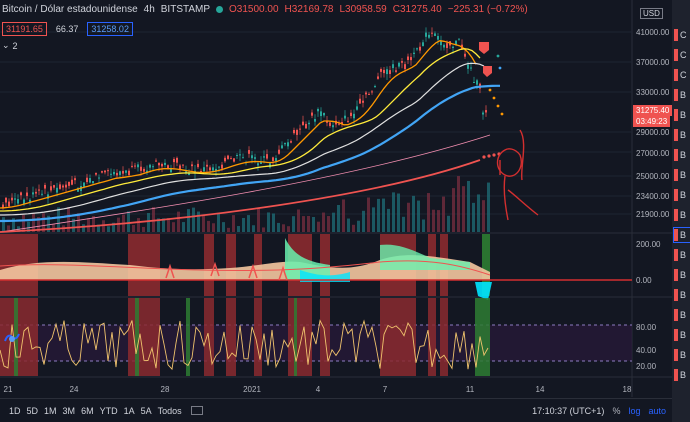  Describe the element at coordinates (15, 45) in the screenshot. I see `indicator-count: 2` at that location.